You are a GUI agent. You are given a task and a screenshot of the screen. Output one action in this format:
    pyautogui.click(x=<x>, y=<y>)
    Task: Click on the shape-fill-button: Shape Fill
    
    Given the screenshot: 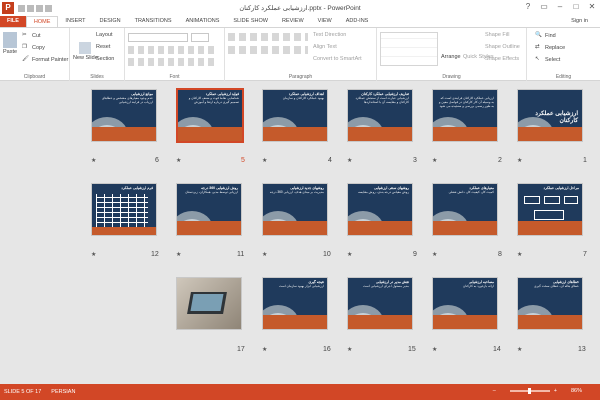 What is the action you would take?
    pyautogui.click(x=497, y=35)
    